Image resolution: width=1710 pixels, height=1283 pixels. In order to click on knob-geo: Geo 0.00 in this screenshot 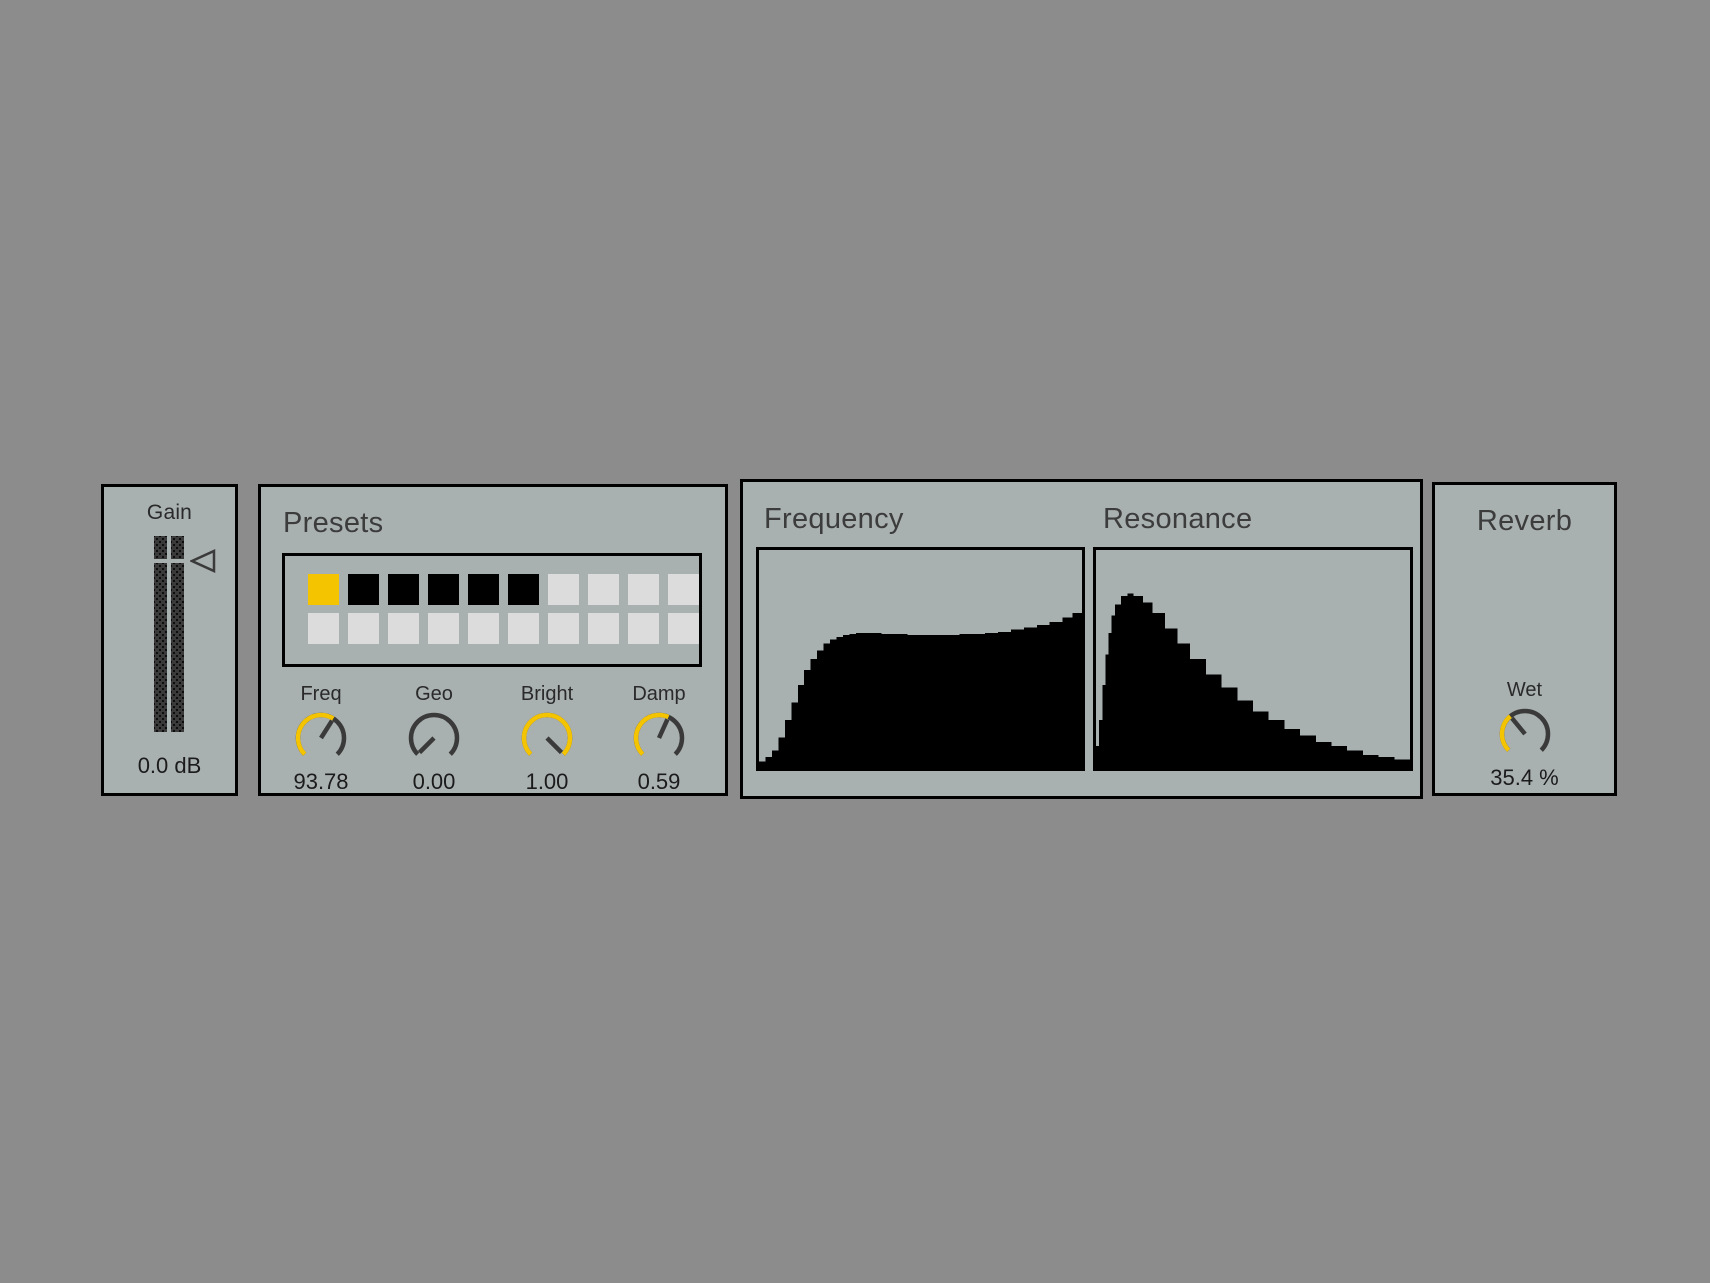, I will do `click(434, 738)`.